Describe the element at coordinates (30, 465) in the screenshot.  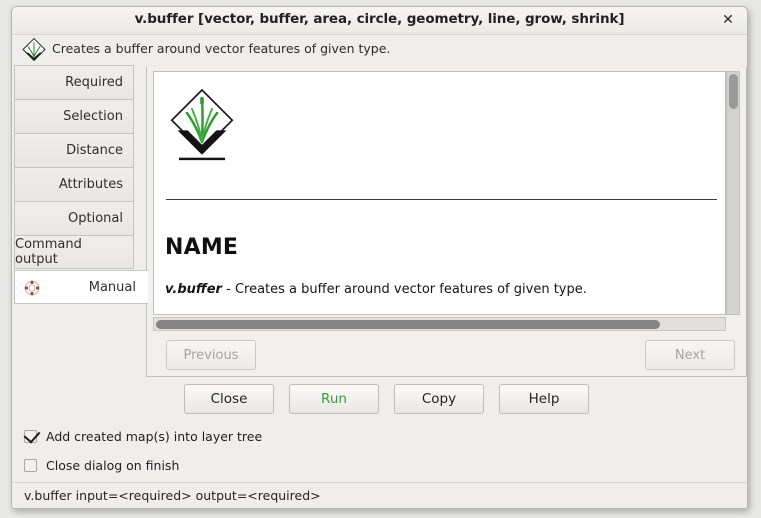
I see `checkbox-unchecked-icon` at that location.